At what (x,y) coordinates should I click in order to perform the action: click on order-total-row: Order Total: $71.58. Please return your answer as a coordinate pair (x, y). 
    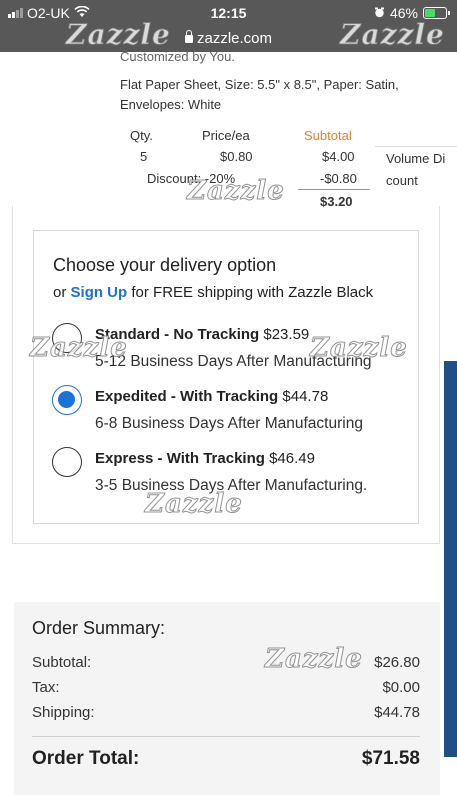
    Looking at the image, I should click on (226, 759).